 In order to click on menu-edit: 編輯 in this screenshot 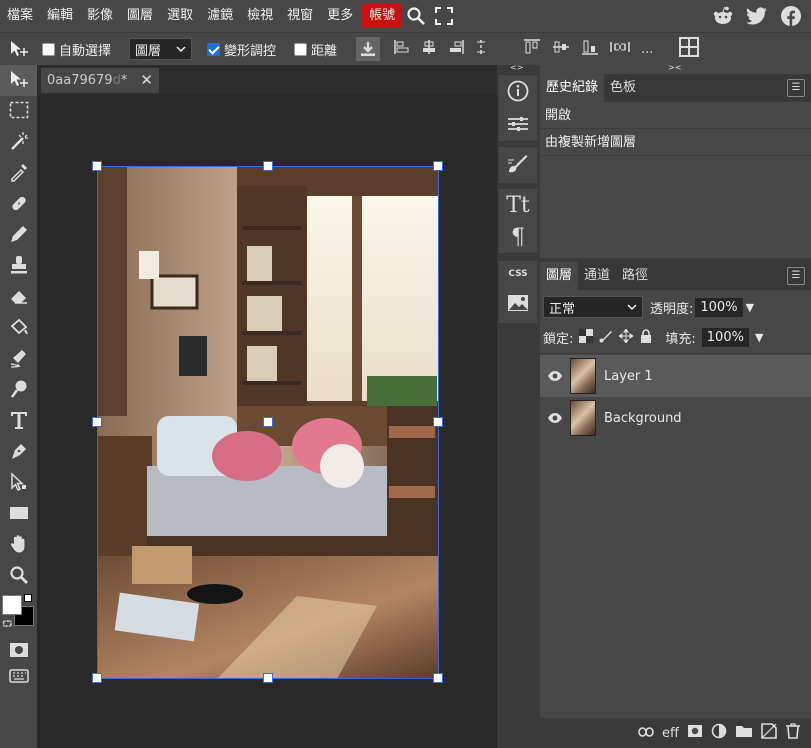, I will do `click(60, 16)`.